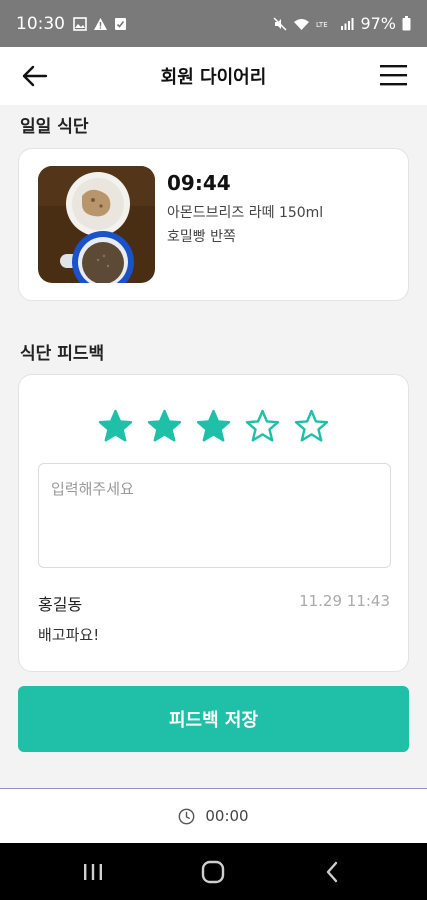 The height and width of the screenshot is (900, 427). What do you see at coordinates (280, 23) in the screenshot?
I see `mute-icon` at bounding box center [280, 23].